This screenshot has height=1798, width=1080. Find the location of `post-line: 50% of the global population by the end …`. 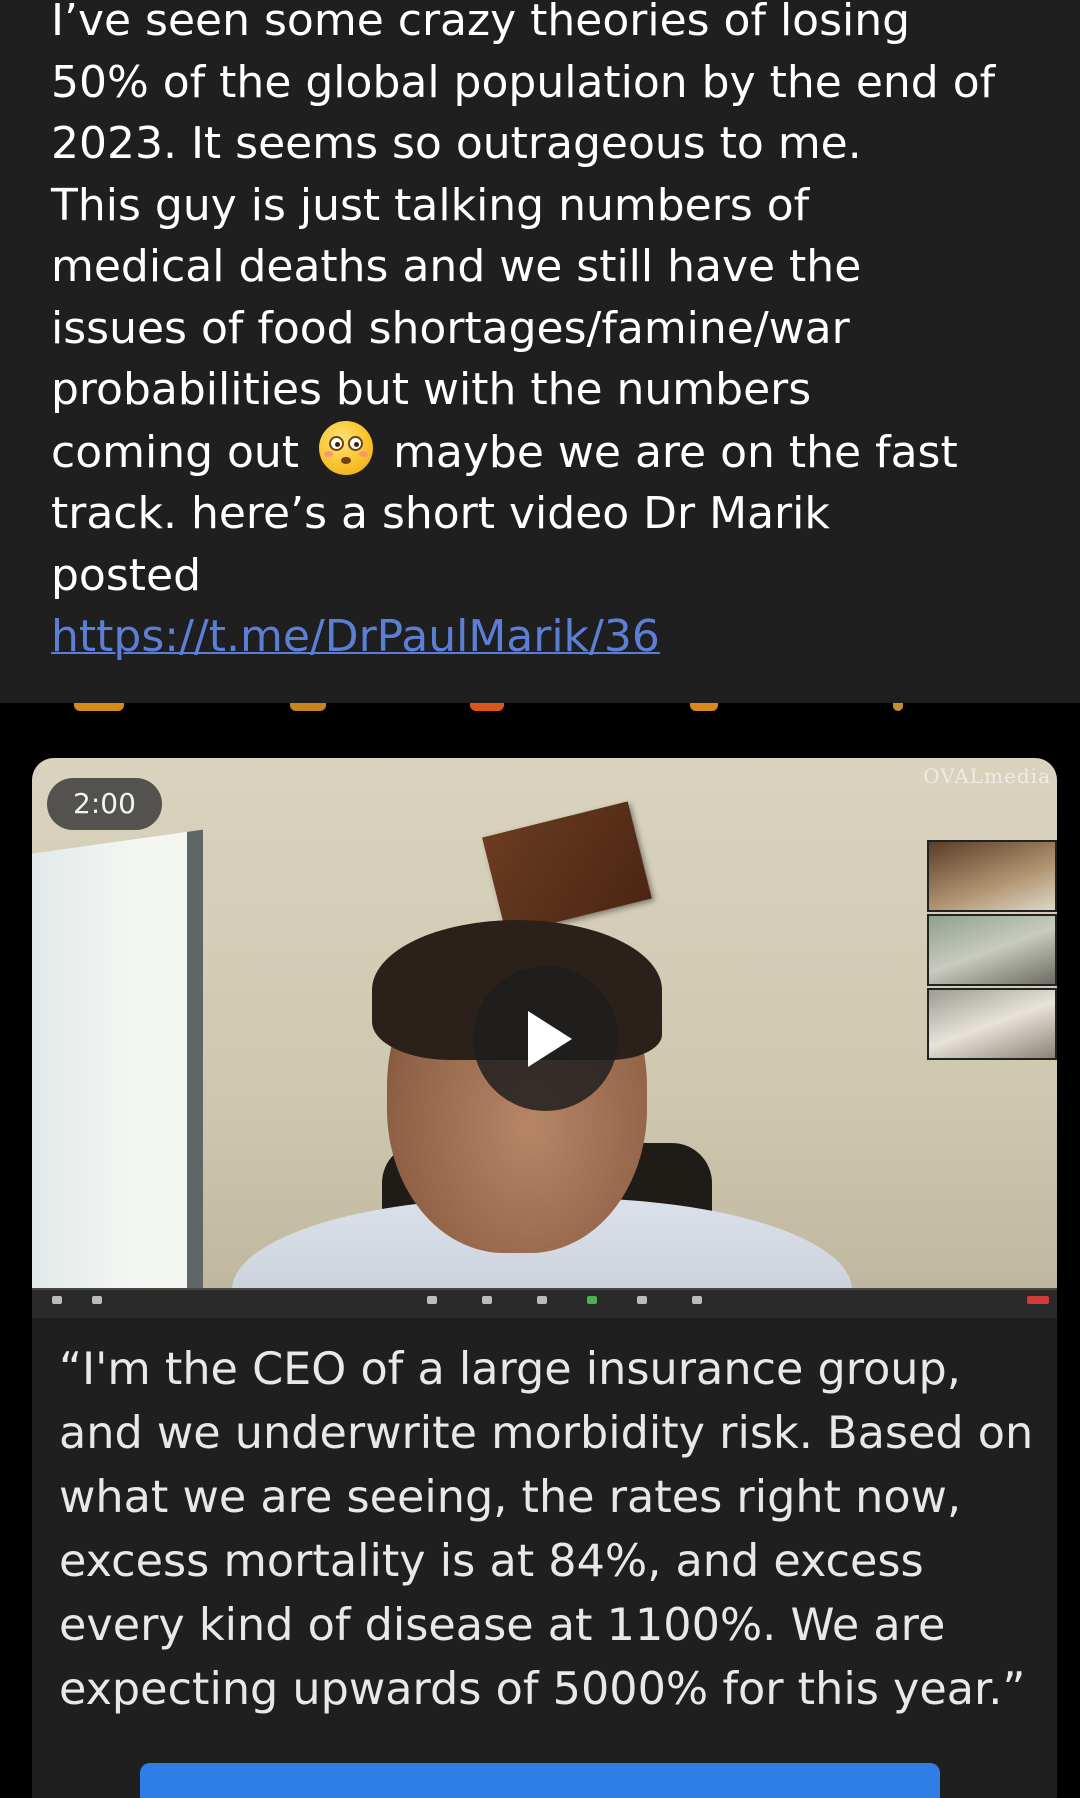

post-line: 50% of the global population by the end … is located at coordinates (523, 82).